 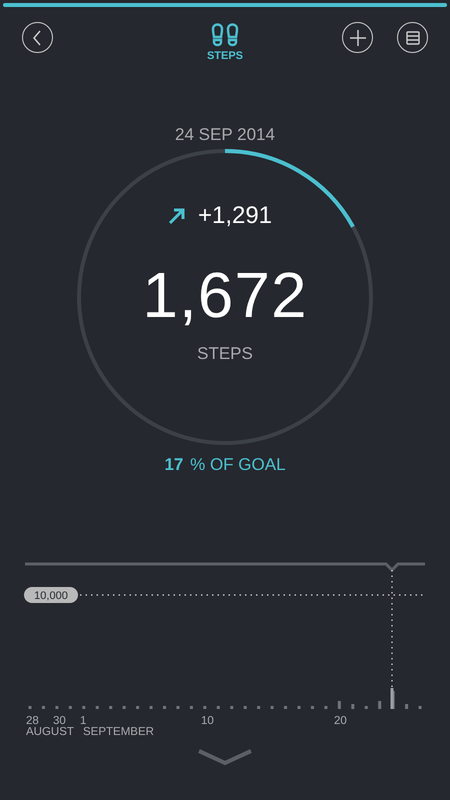 I want to click on day-label: 1, so click(x=83, y=721).